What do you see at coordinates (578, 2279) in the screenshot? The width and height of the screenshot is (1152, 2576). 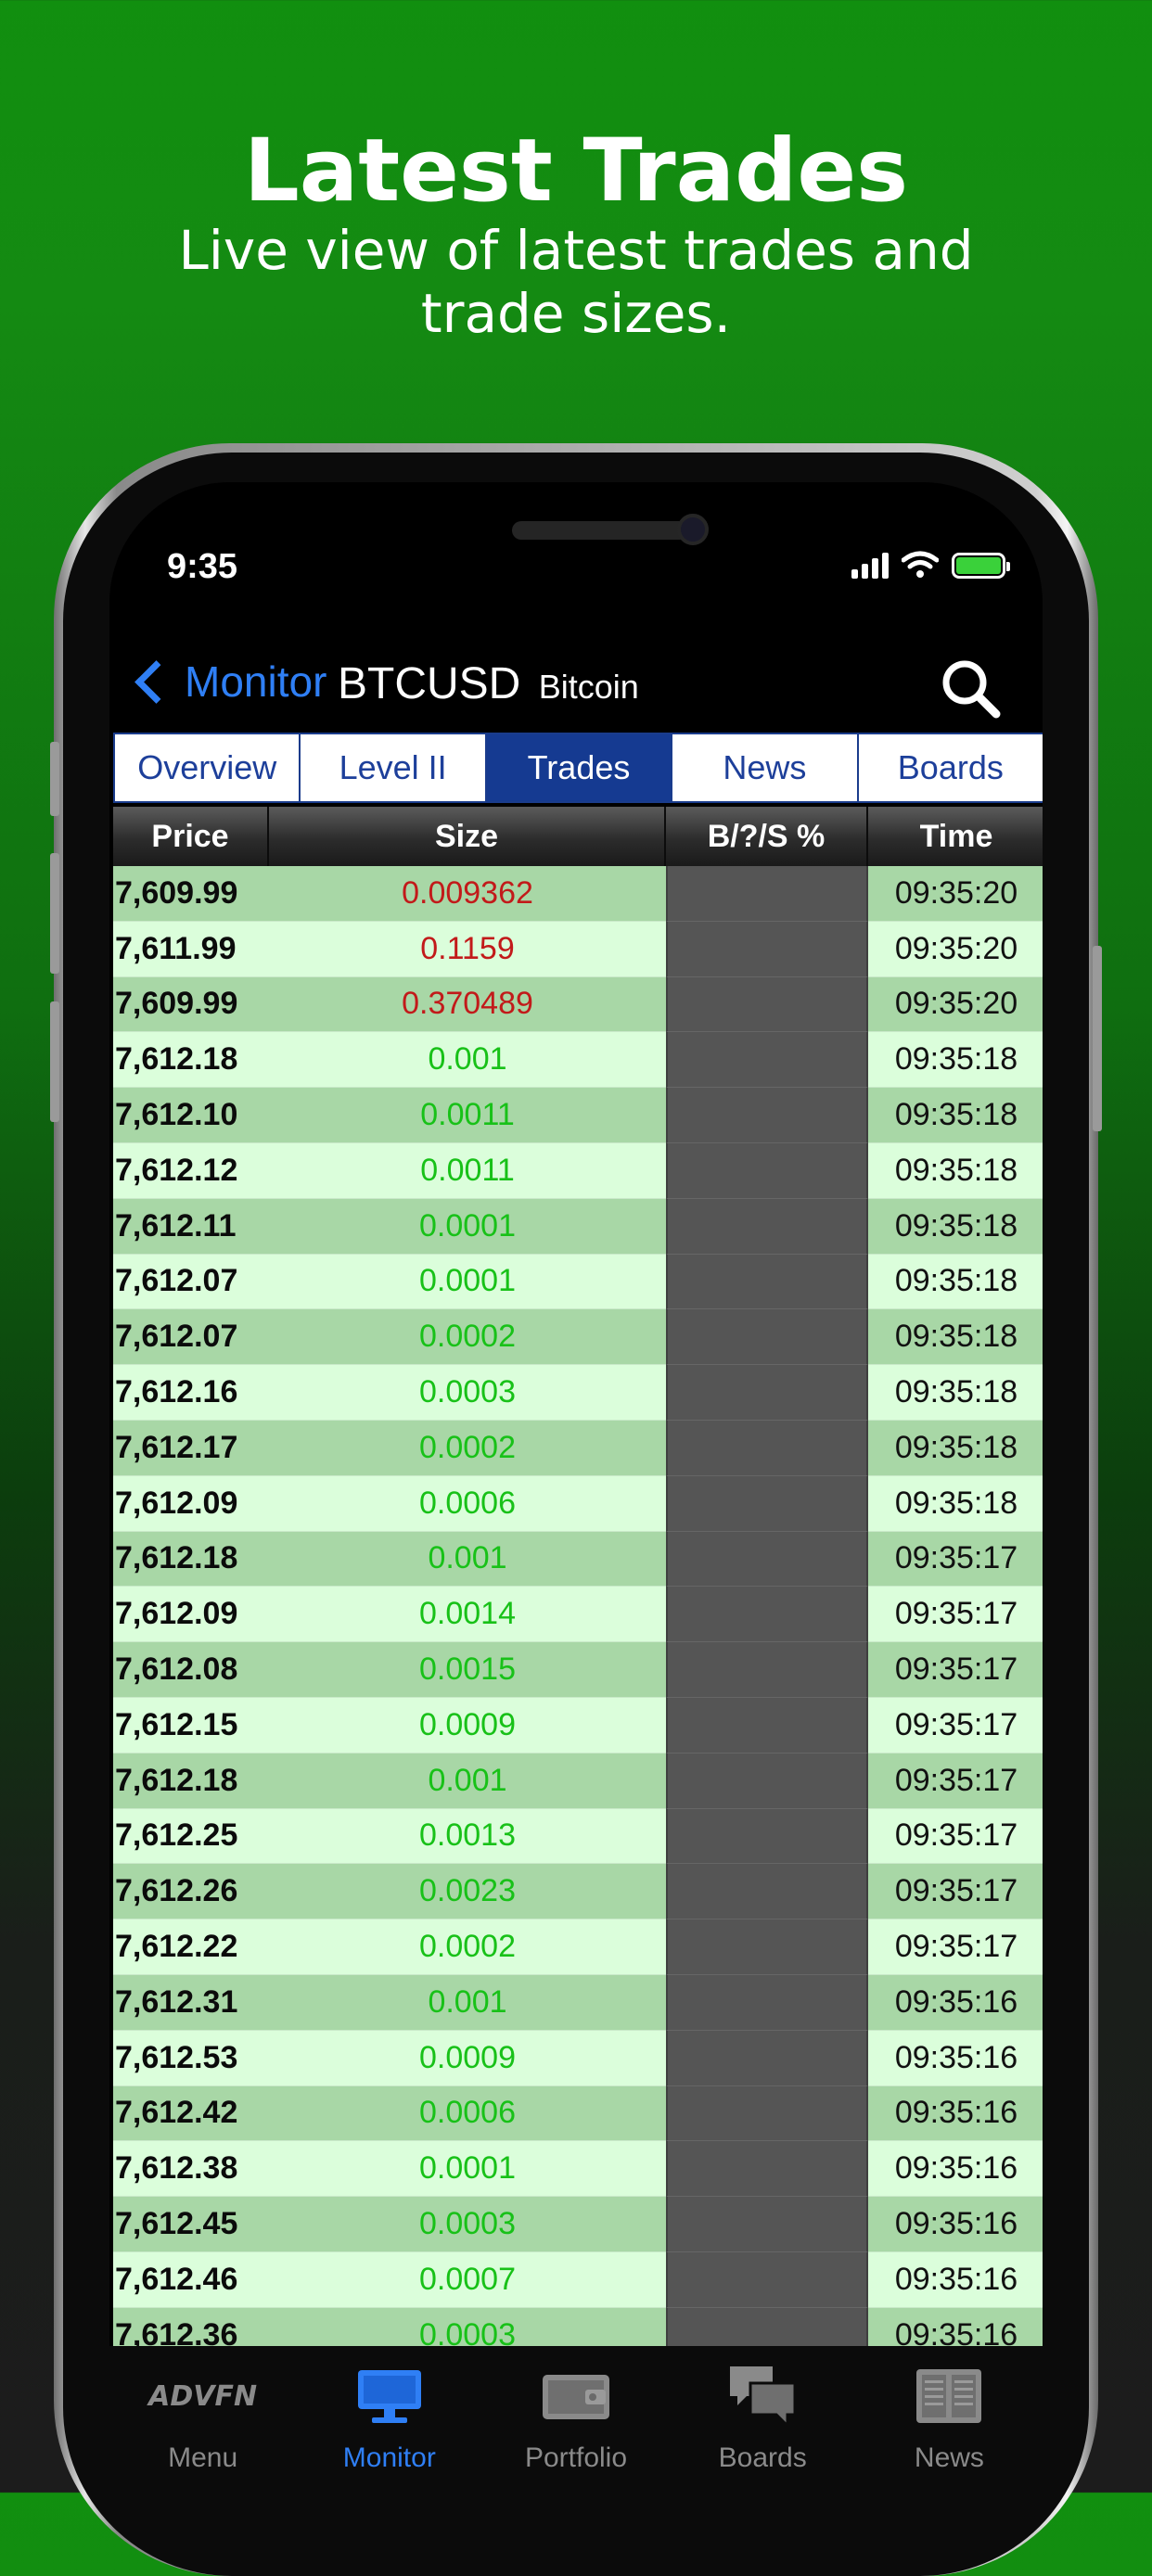 I see `table-row: 7,612.46 0.0007 09:35:16` at bounding box center [578, 2279].